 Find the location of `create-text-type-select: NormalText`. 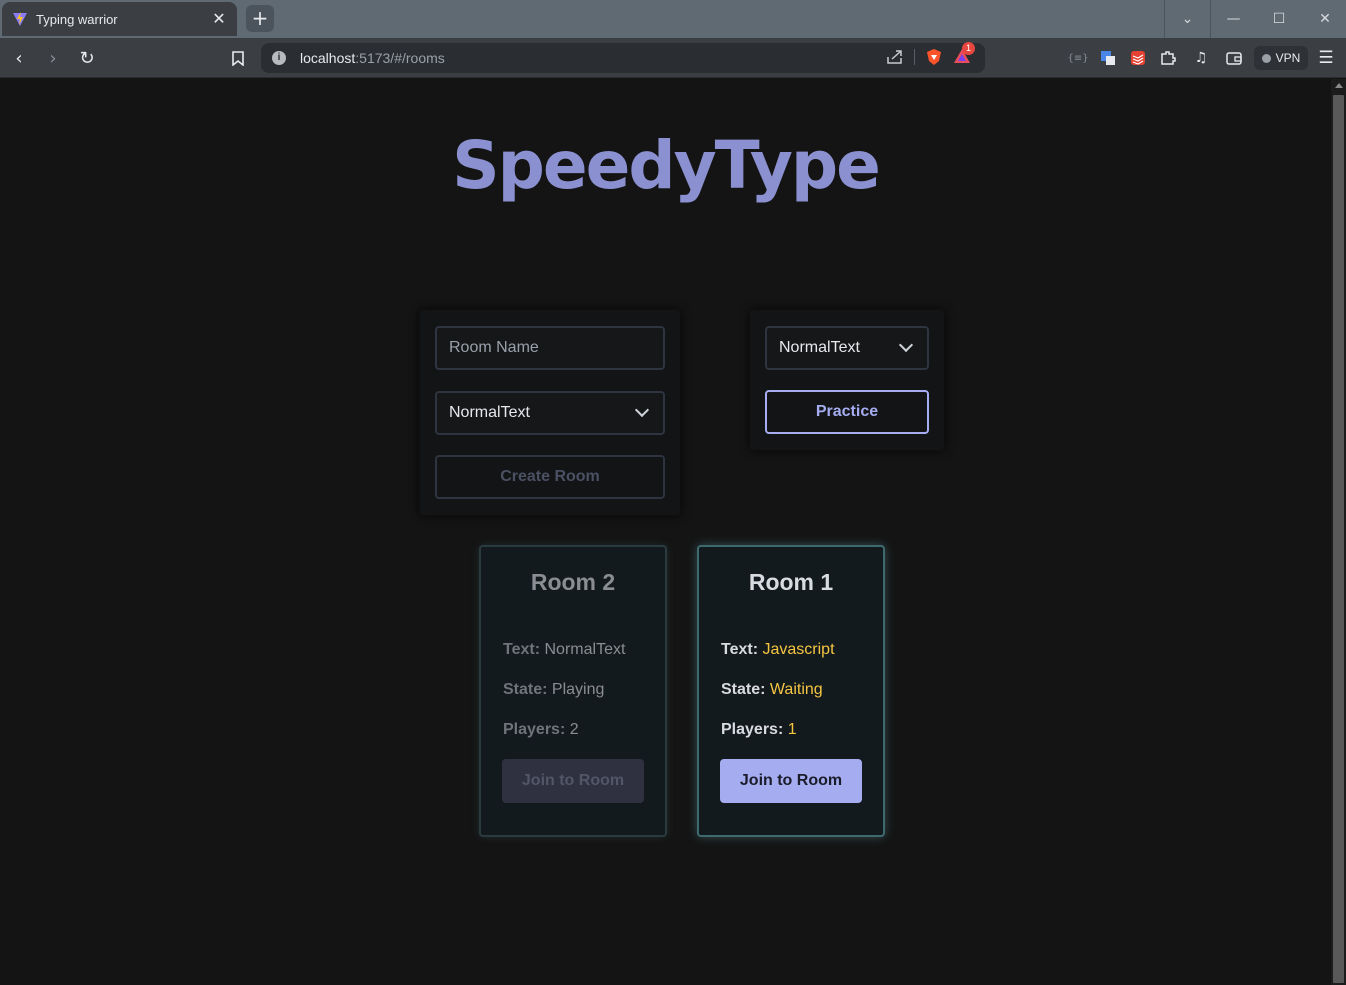

create-text-type-select: NormalText is located at coordinates (550, 413).